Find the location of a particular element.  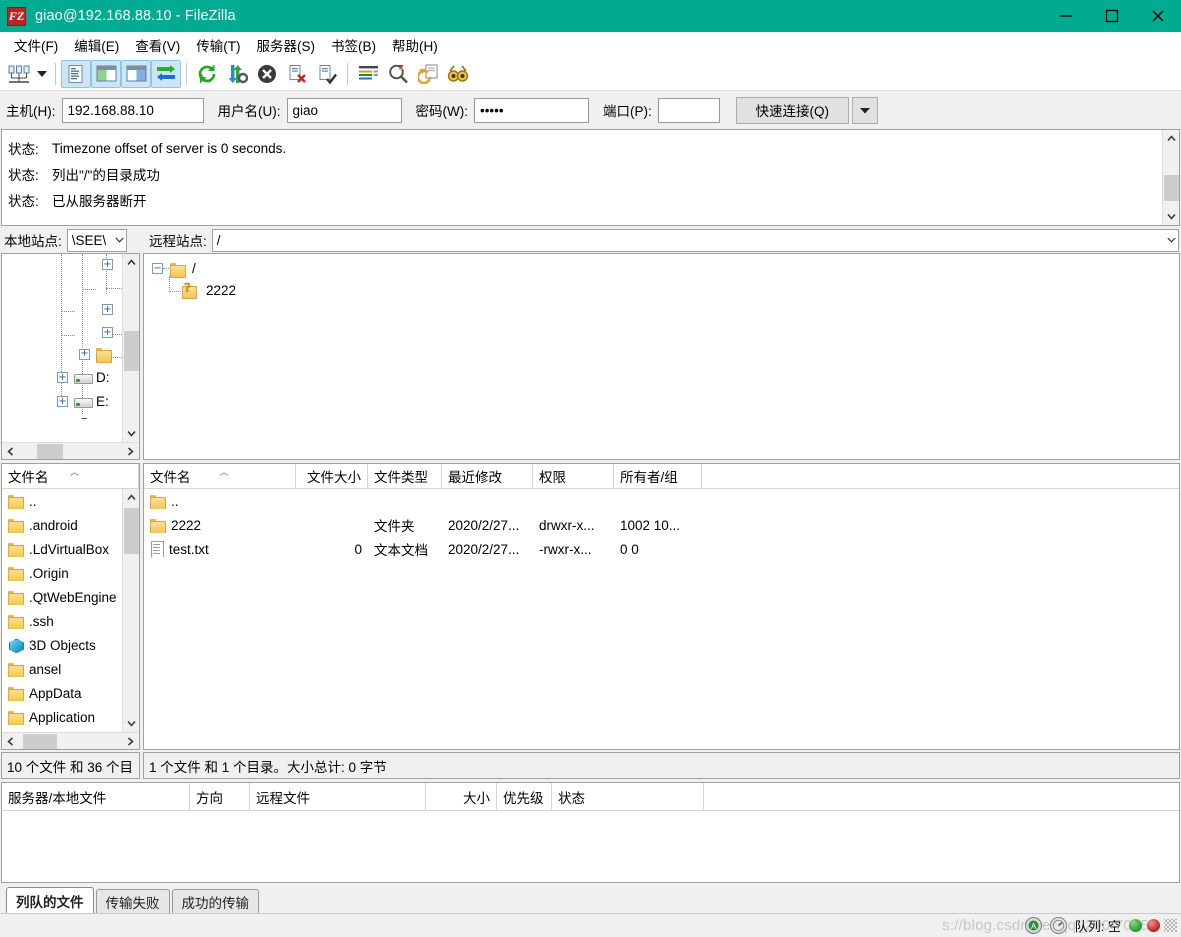

toggle-remote-tree-button is located at coordinates (136, 73).